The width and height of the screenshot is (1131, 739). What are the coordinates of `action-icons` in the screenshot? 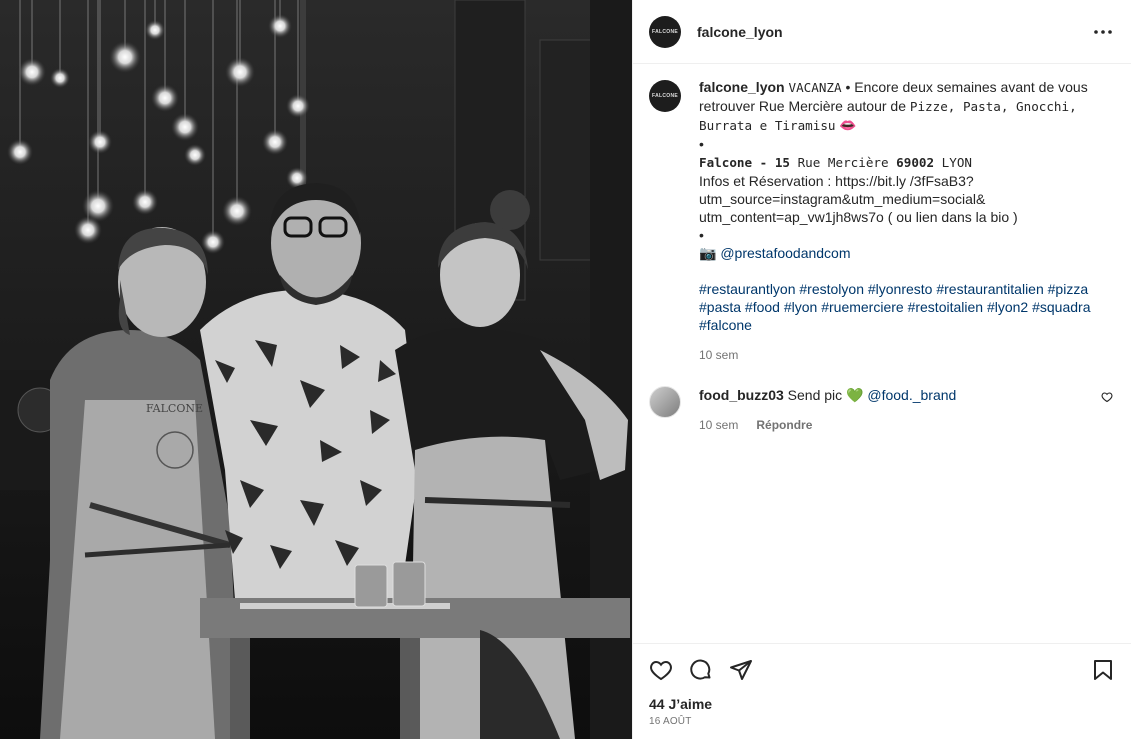 It's located at (882, 670).